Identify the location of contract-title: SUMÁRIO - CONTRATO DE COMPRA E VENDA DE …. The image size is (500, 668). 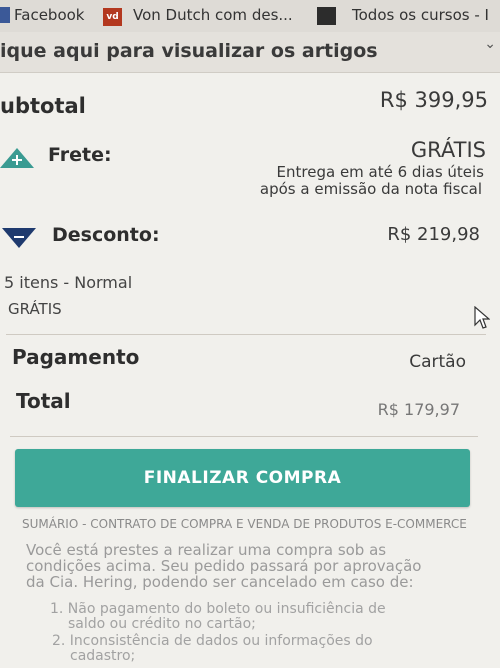
(244, 524).